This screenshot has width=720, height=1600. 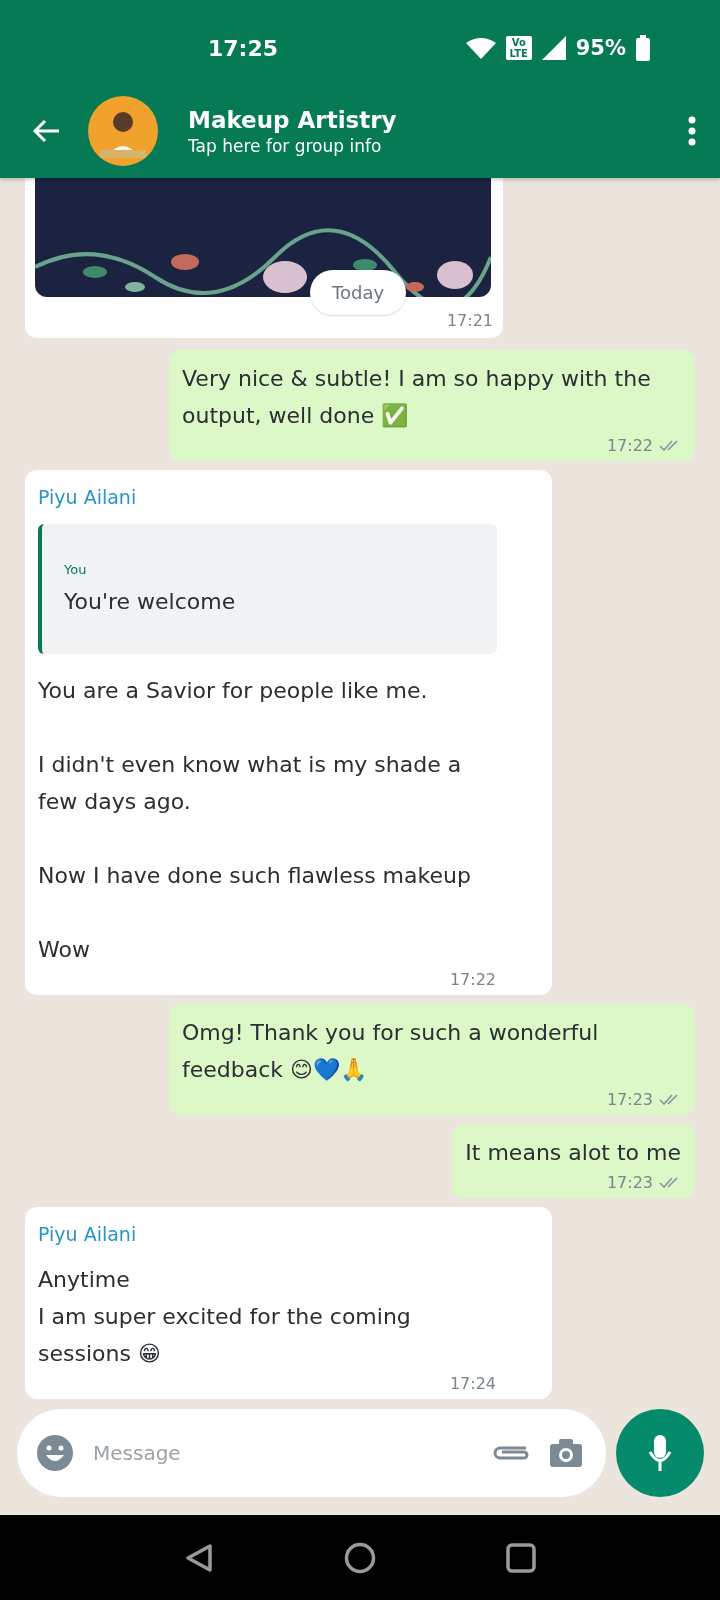 I want to click on message-text: I didn't even know what is my shade a few days ago., so click(x=250, y=783).